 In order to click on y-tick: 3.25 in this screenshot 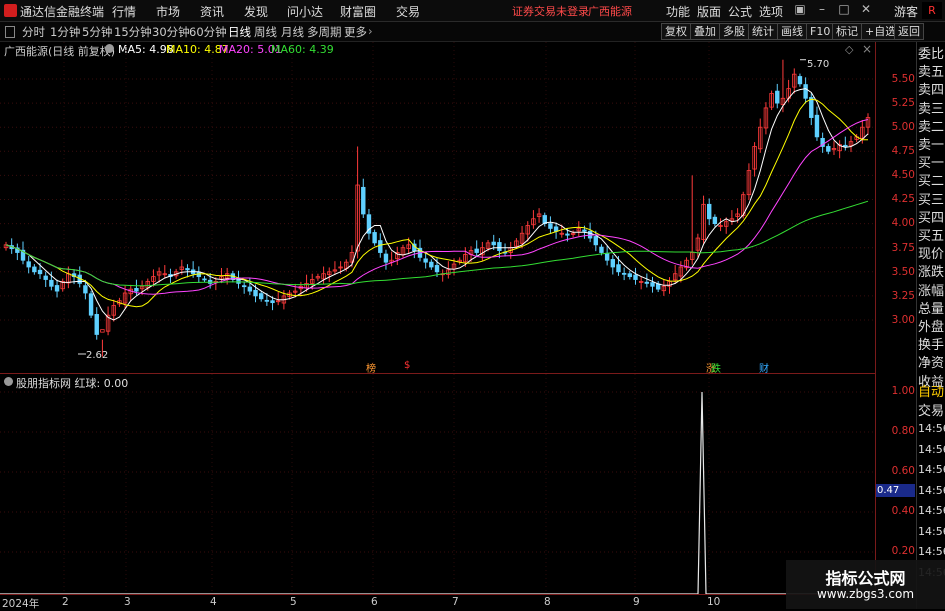, I will do `click(903, 296)`.